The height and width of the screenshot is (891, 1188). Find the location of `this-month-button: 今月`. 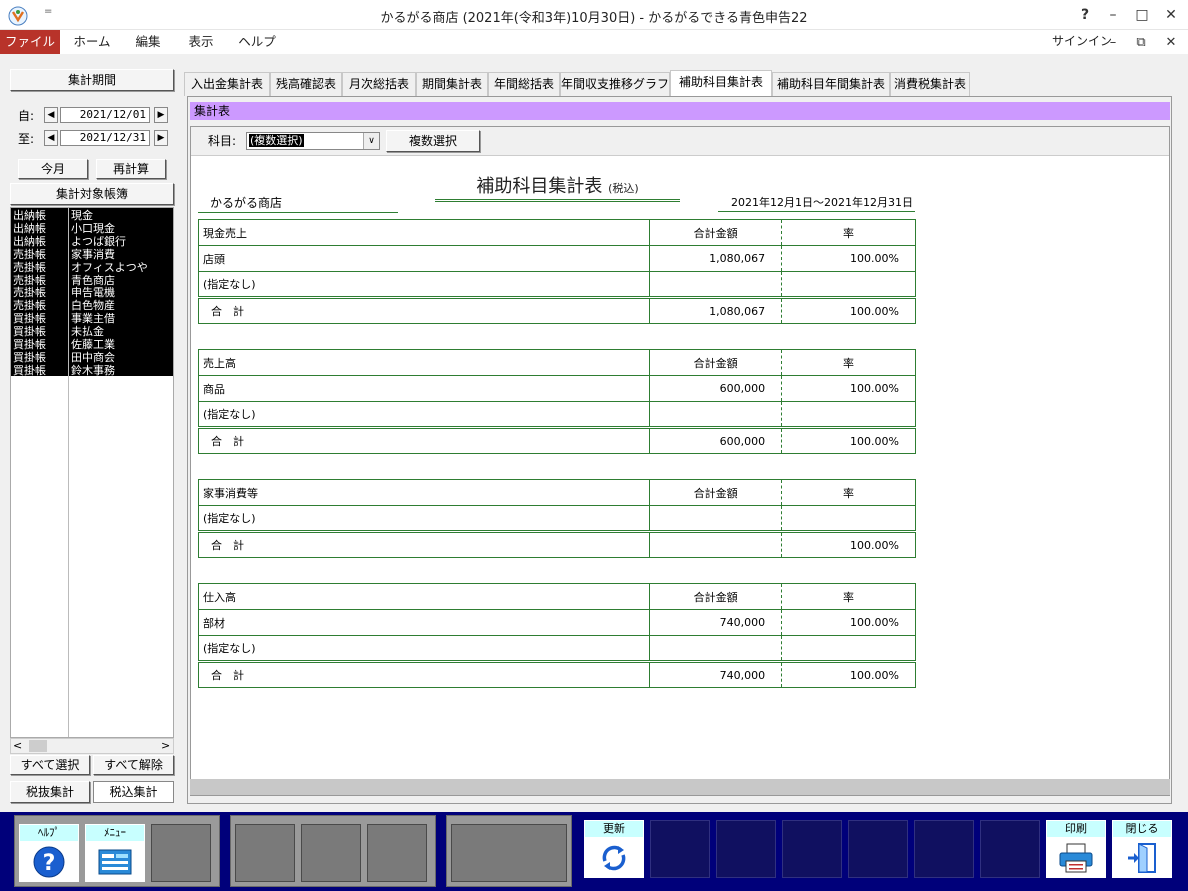

this-month-button: 今月 is located at coordinates (53, 169).